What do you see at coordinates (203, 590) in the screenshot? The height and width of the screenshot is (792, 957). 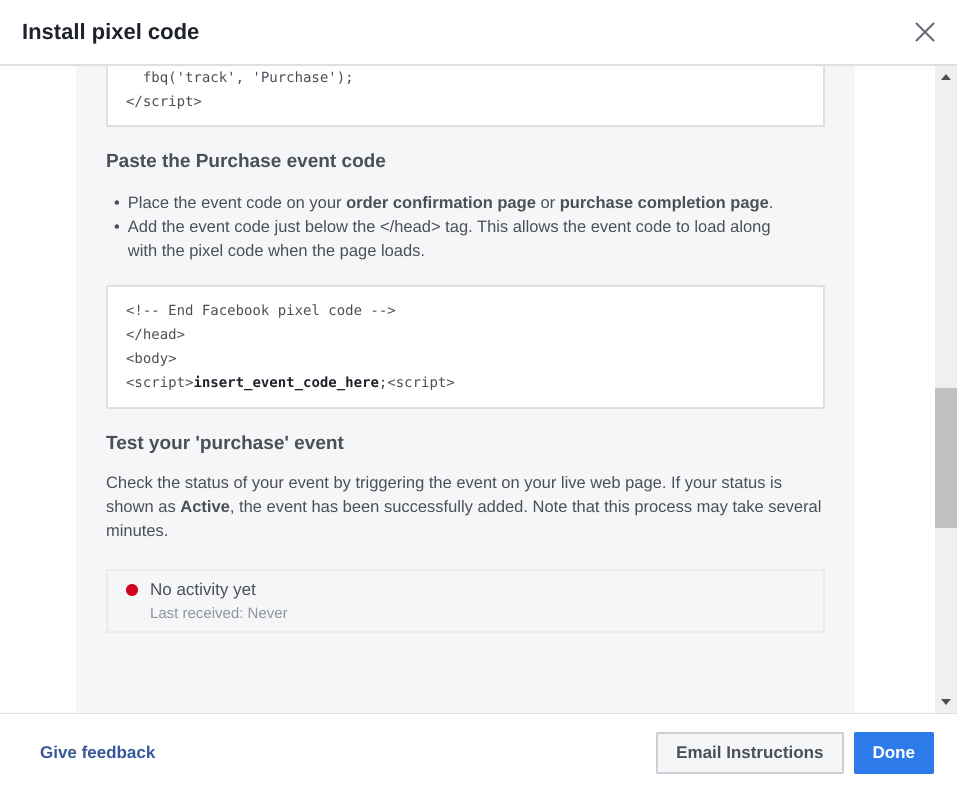 I see `status-title: No activity yet` at bounding box center [203, 590].